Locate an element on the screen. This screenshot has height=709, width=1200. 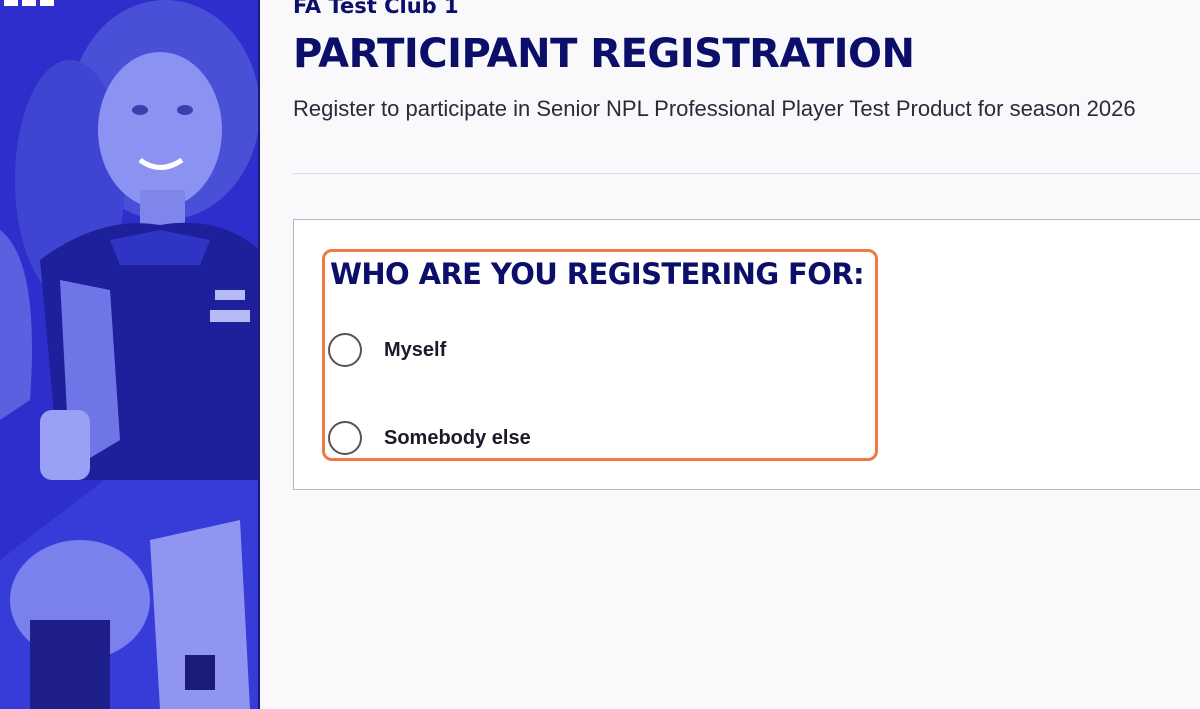
option-somebody-else: Somebody else is located at coordinates (429, 438).